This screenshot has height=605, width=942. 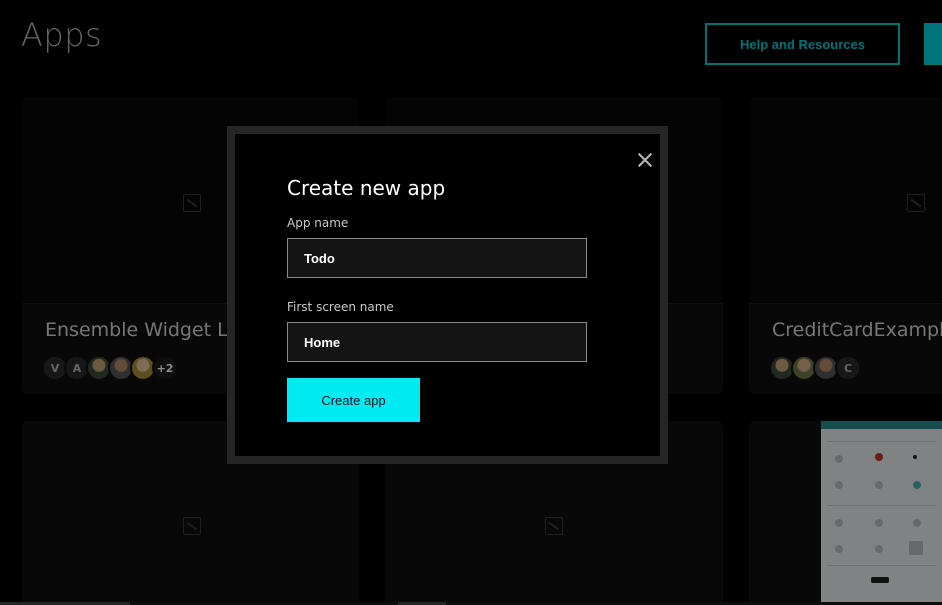 I want to click on screen-name-label: First screen name, so click(x=340, y=307).